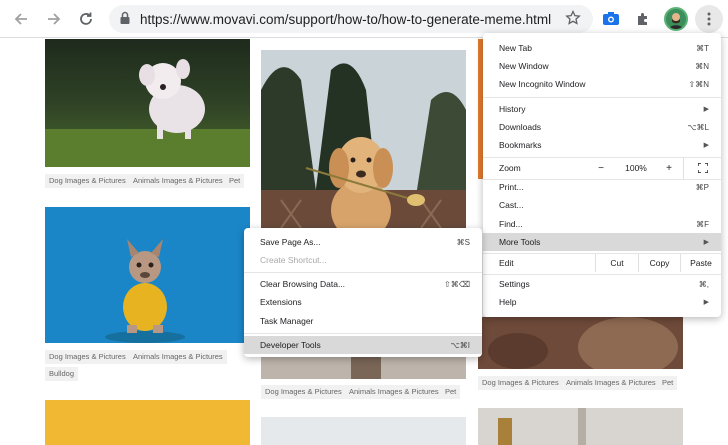  What do you see at coordinates (653, 168) in the screenshot?
I see `zoom-controls: − 100% +` at bounding box center [653, 168].